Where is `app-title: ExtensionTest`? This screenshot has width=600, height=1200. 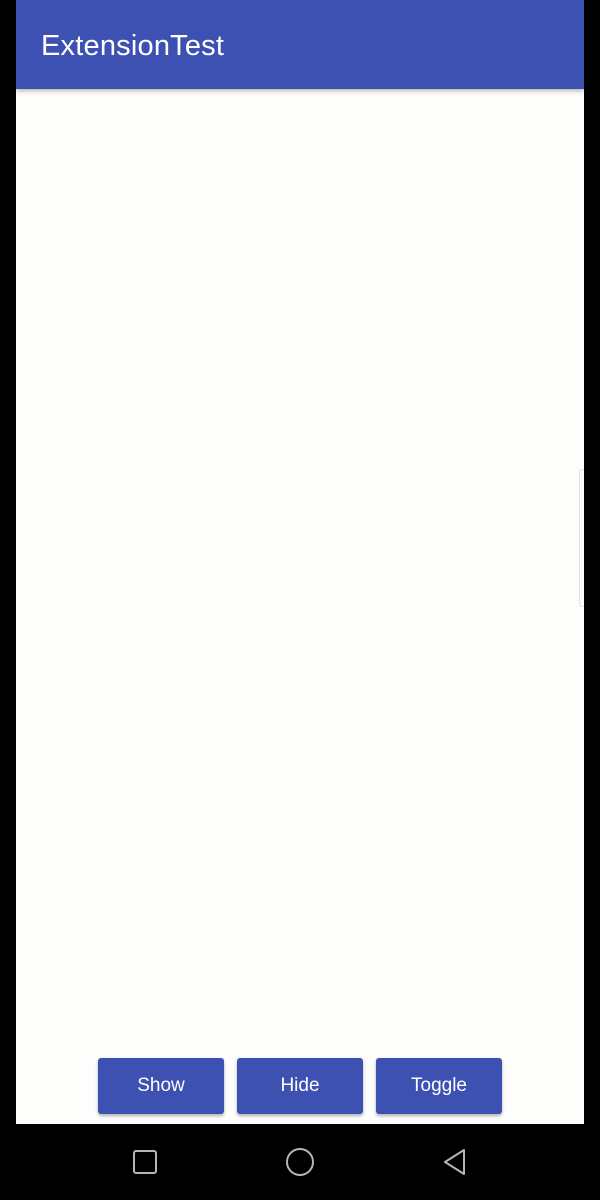 app-title: ExtensionTest is located at coordinates (133, 46).